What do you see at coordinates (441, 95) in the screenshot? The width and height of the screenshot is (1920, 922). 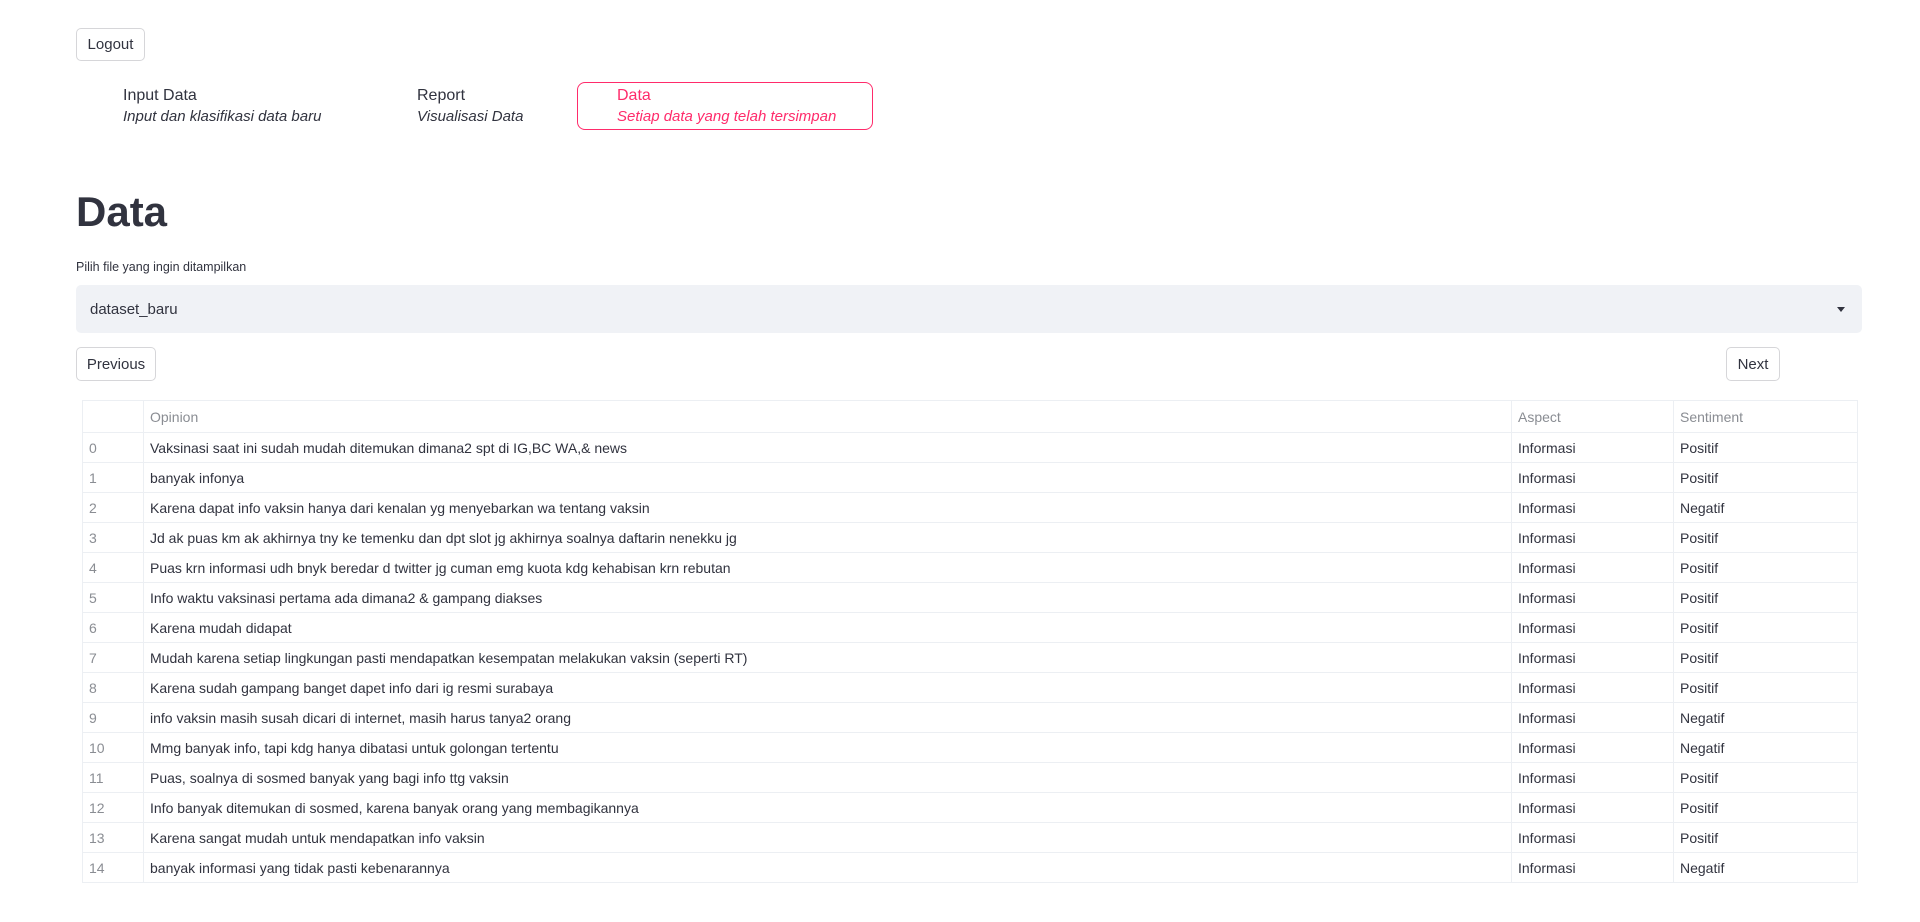 I see `nav-item-title: Report` at bounding box center [441, 95].